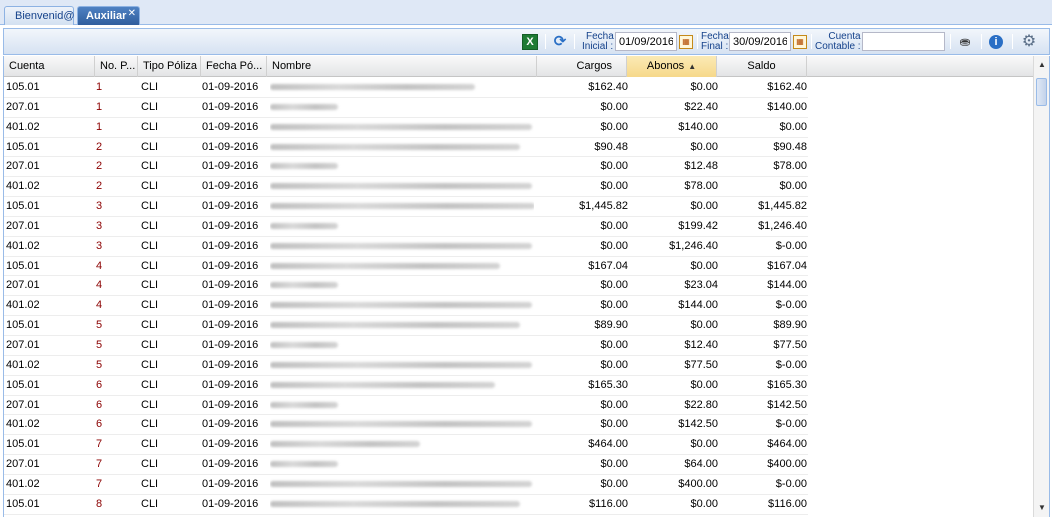 The width and height of the screenshot is (1052, 517). Describe the element at coordinates (49, 66) in the screenshot. I see `col-header-cuenta: Cuenta` at that location.